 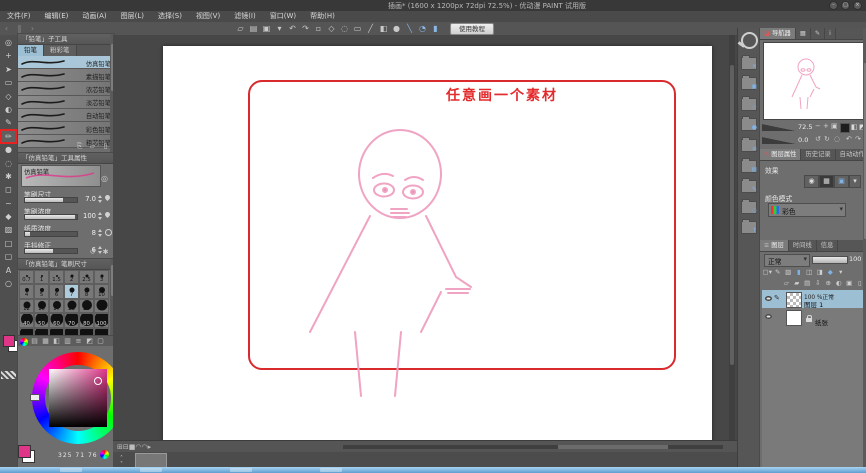 I want to click on tab-timeline: 时间线, so click(x=803, y=245).